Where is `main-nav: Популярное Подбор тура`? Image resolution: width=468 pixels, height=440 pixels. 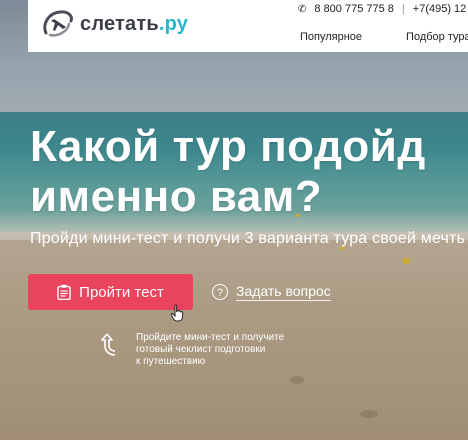 main-nav: Популярное Подбор тура is located at coordinates (384, 37).